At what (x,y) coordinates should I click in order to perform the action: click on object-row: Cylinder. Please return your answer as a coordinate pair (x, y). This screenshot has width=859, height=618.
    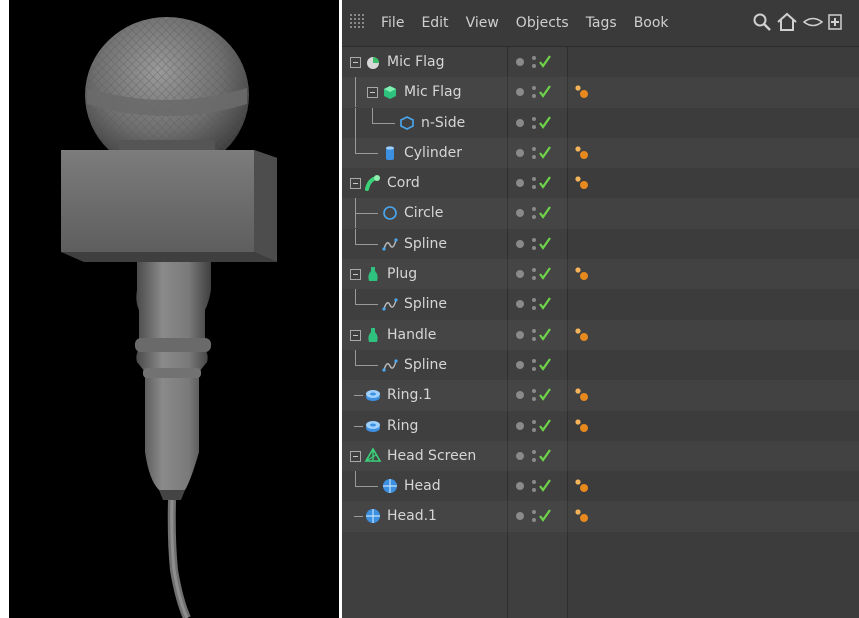
    Looking at the image, I should click on (600, 152).